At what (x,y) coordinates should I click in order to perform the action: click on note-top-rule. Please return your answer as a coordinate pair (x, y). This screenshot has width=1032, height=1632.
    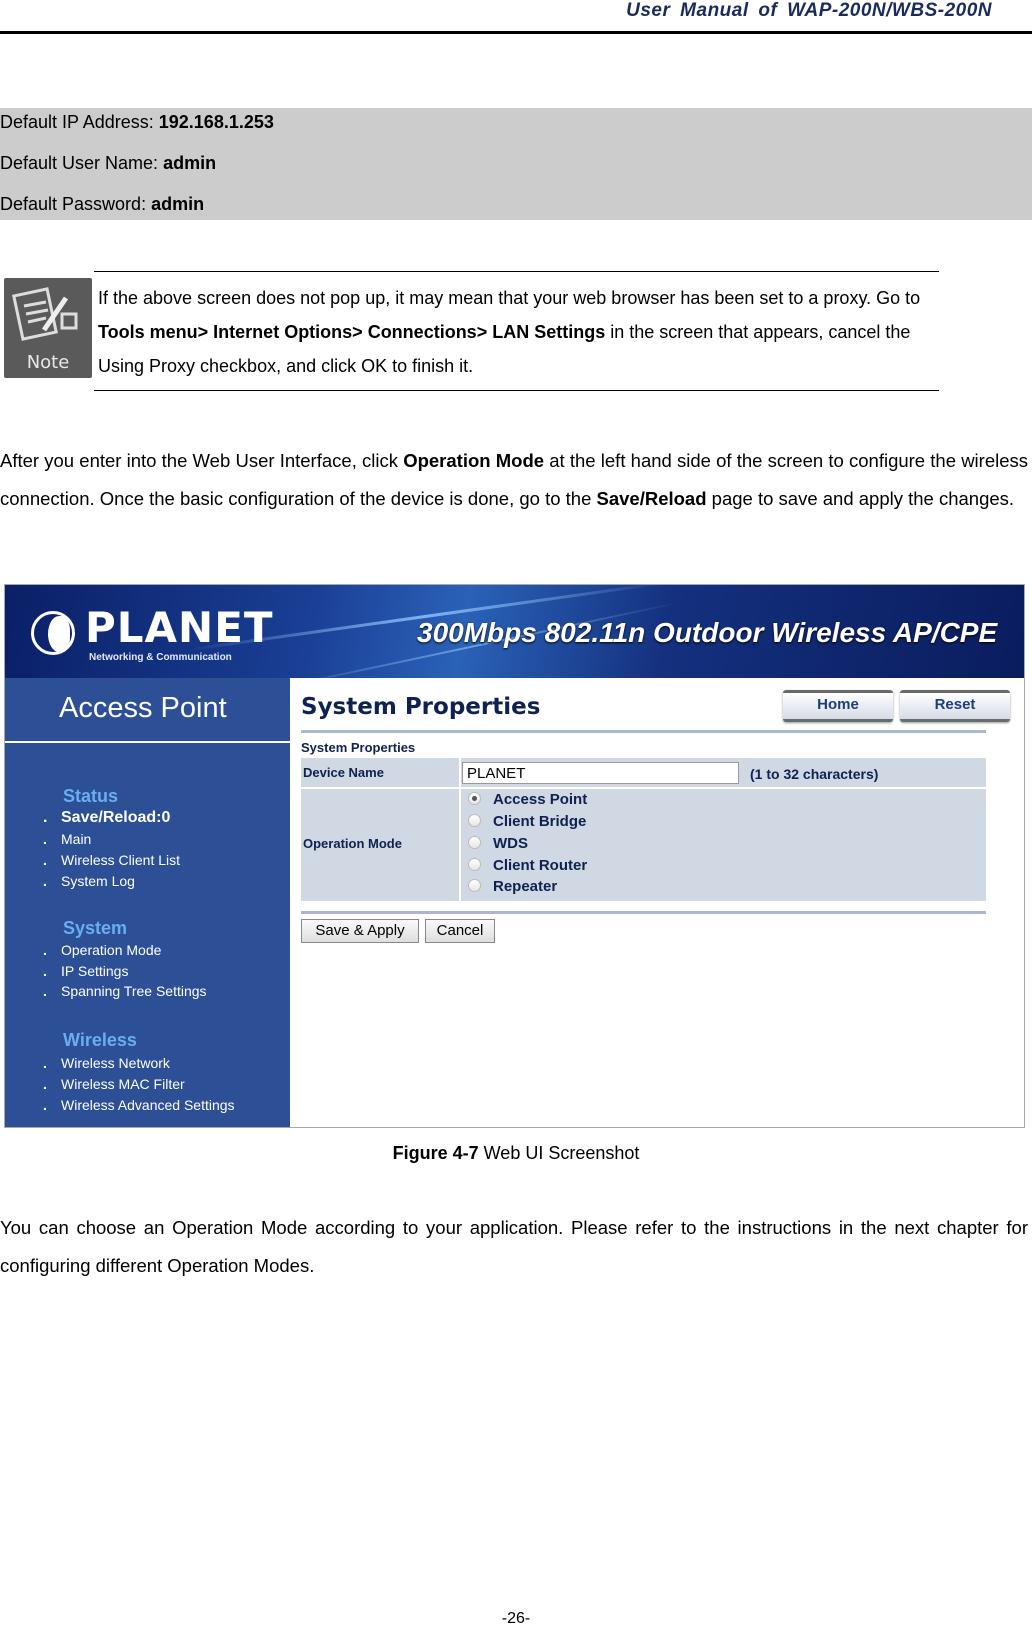
    Looking at the image, I should click on (516, 271).